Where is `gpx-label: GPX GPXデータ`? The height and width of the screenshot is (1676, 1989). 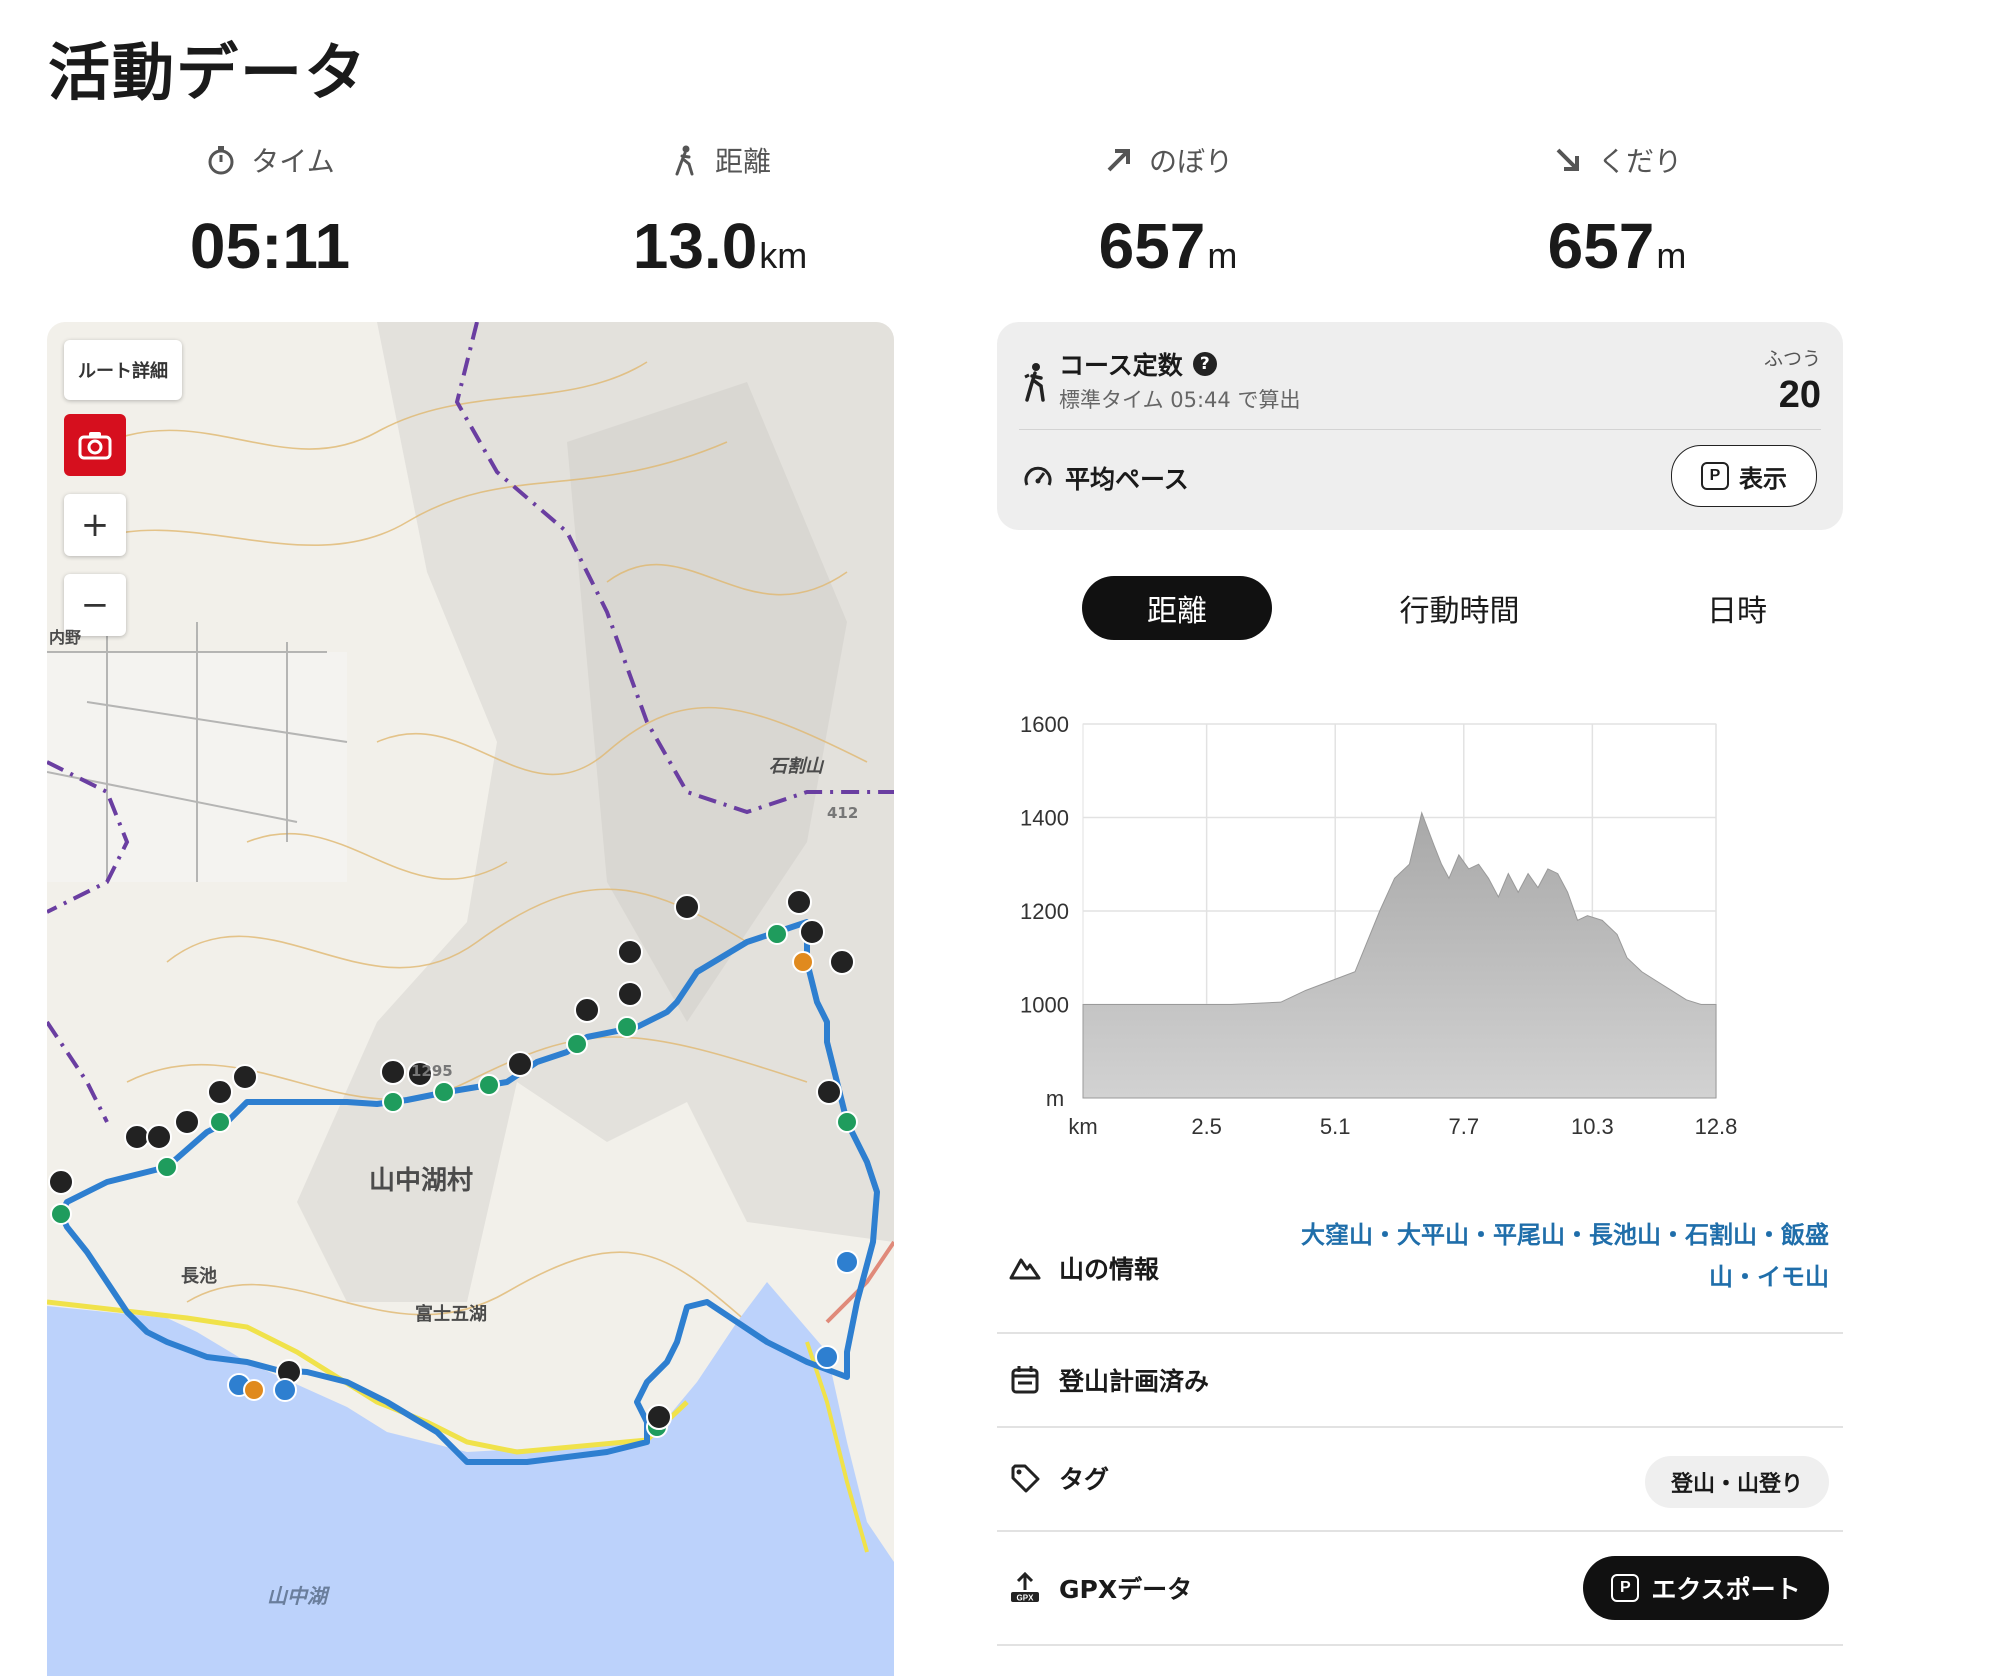
gpx-label: GPX GPXデータ is located at coordinates (1100, 1588).